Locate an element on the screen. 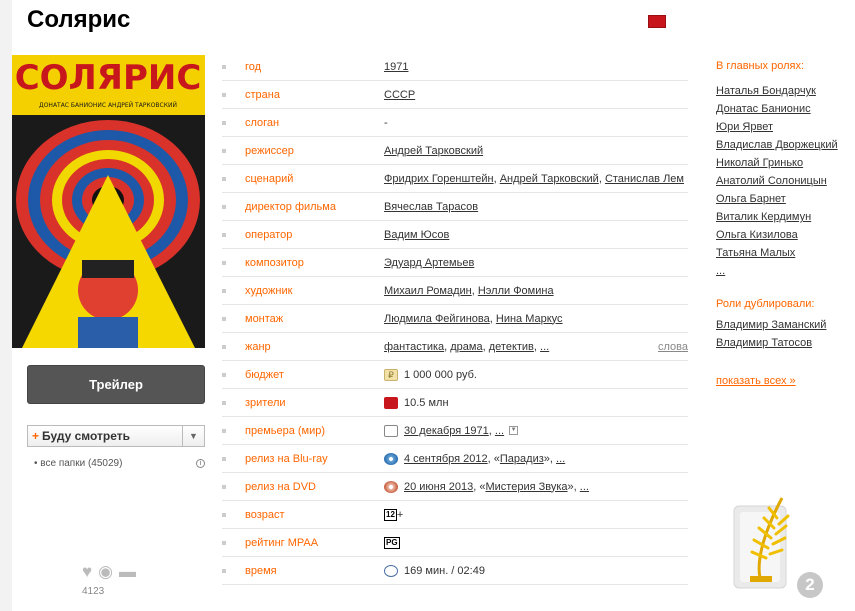  info-label: художник is located at coordinates (269, 290).